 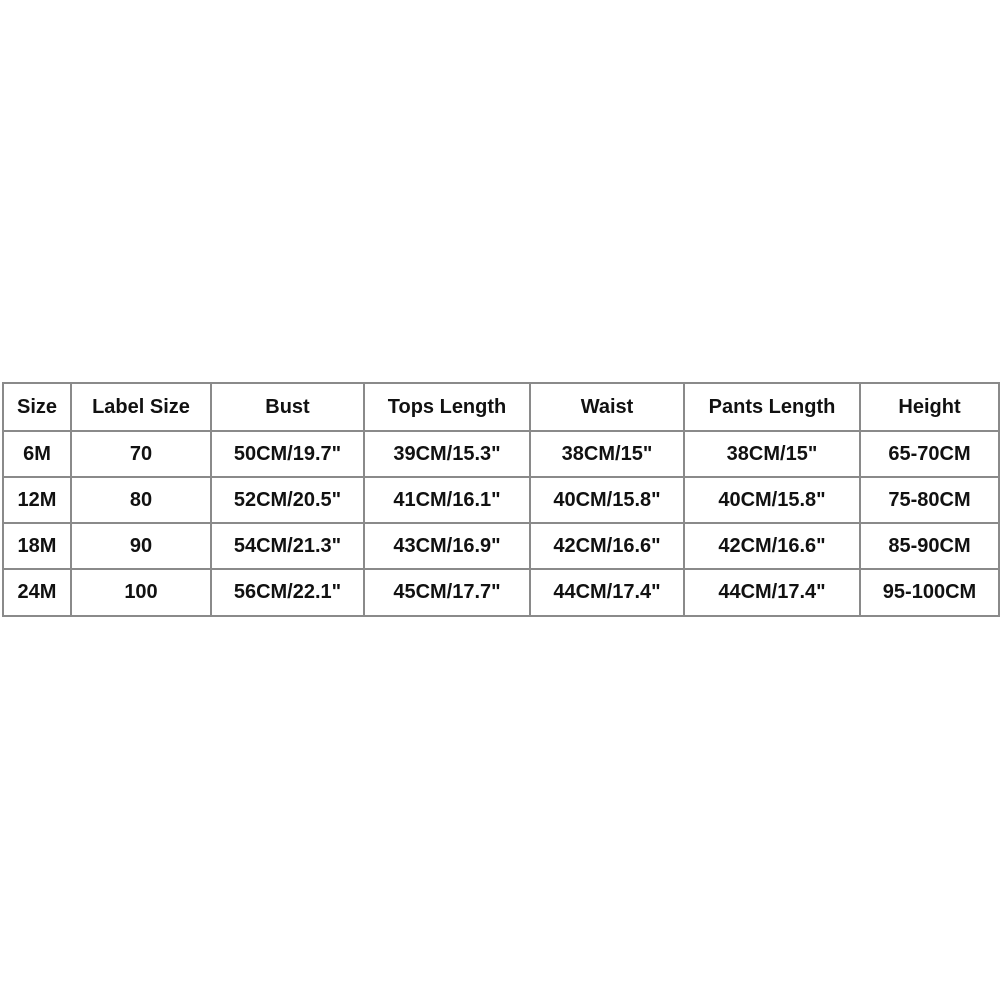 I want to click on cell-tops-length: 41CM/16.1", so click(x=447, y=500).